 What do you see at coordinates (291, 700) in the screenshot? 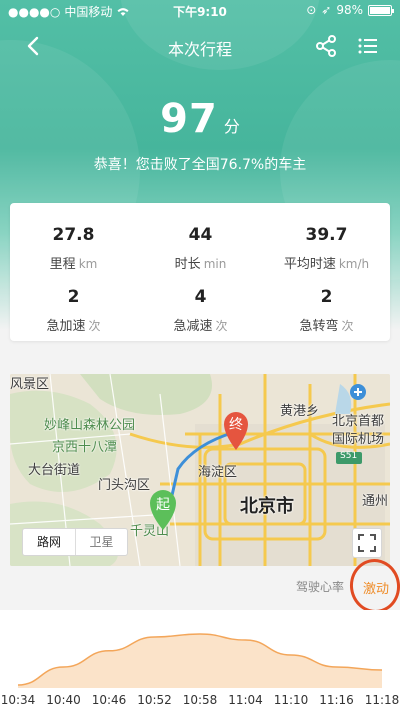
I see `x-tick-label: 11:10` at bounding box center [291, 700].